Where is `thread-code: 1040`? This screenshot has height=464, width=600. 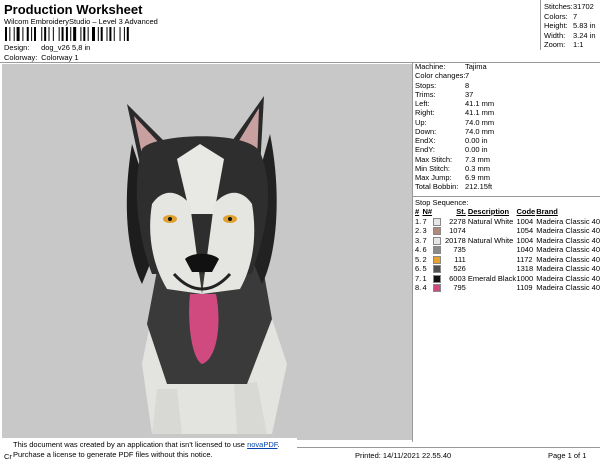
thread-code: 1040 is located at coordinates (525, 249).